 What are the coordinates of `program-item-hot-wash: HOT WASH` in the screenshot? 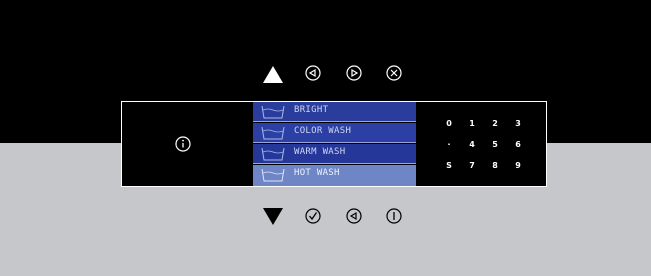 It's located at (334, 175).